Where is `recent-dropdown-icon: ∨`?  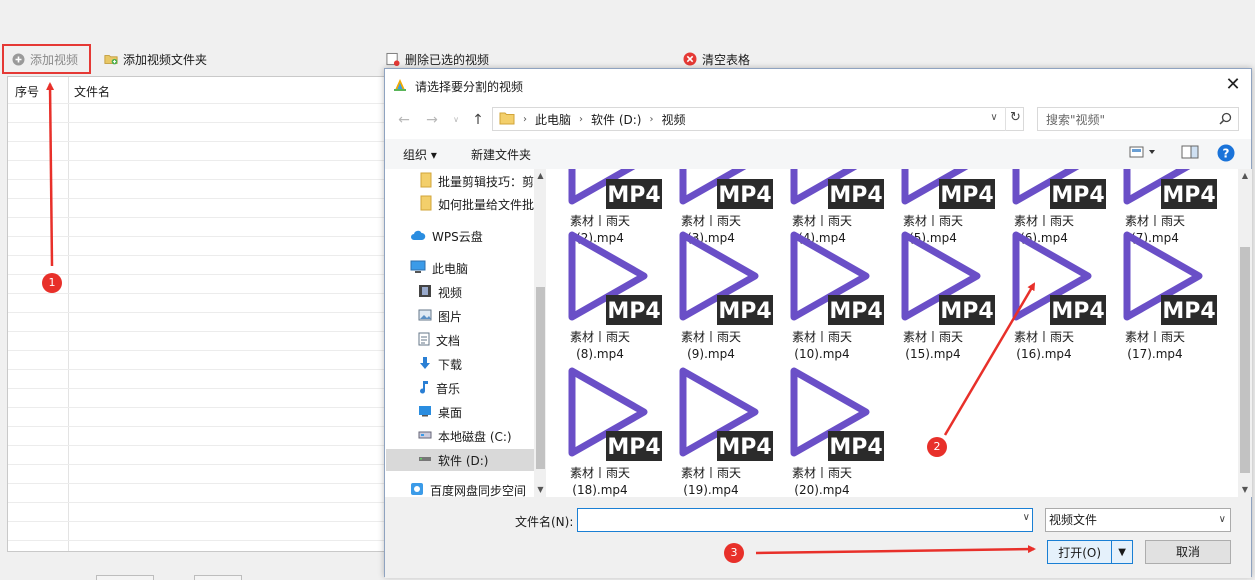
recent-dropdown-icon: ∨ is located at coordinates (456, 120).